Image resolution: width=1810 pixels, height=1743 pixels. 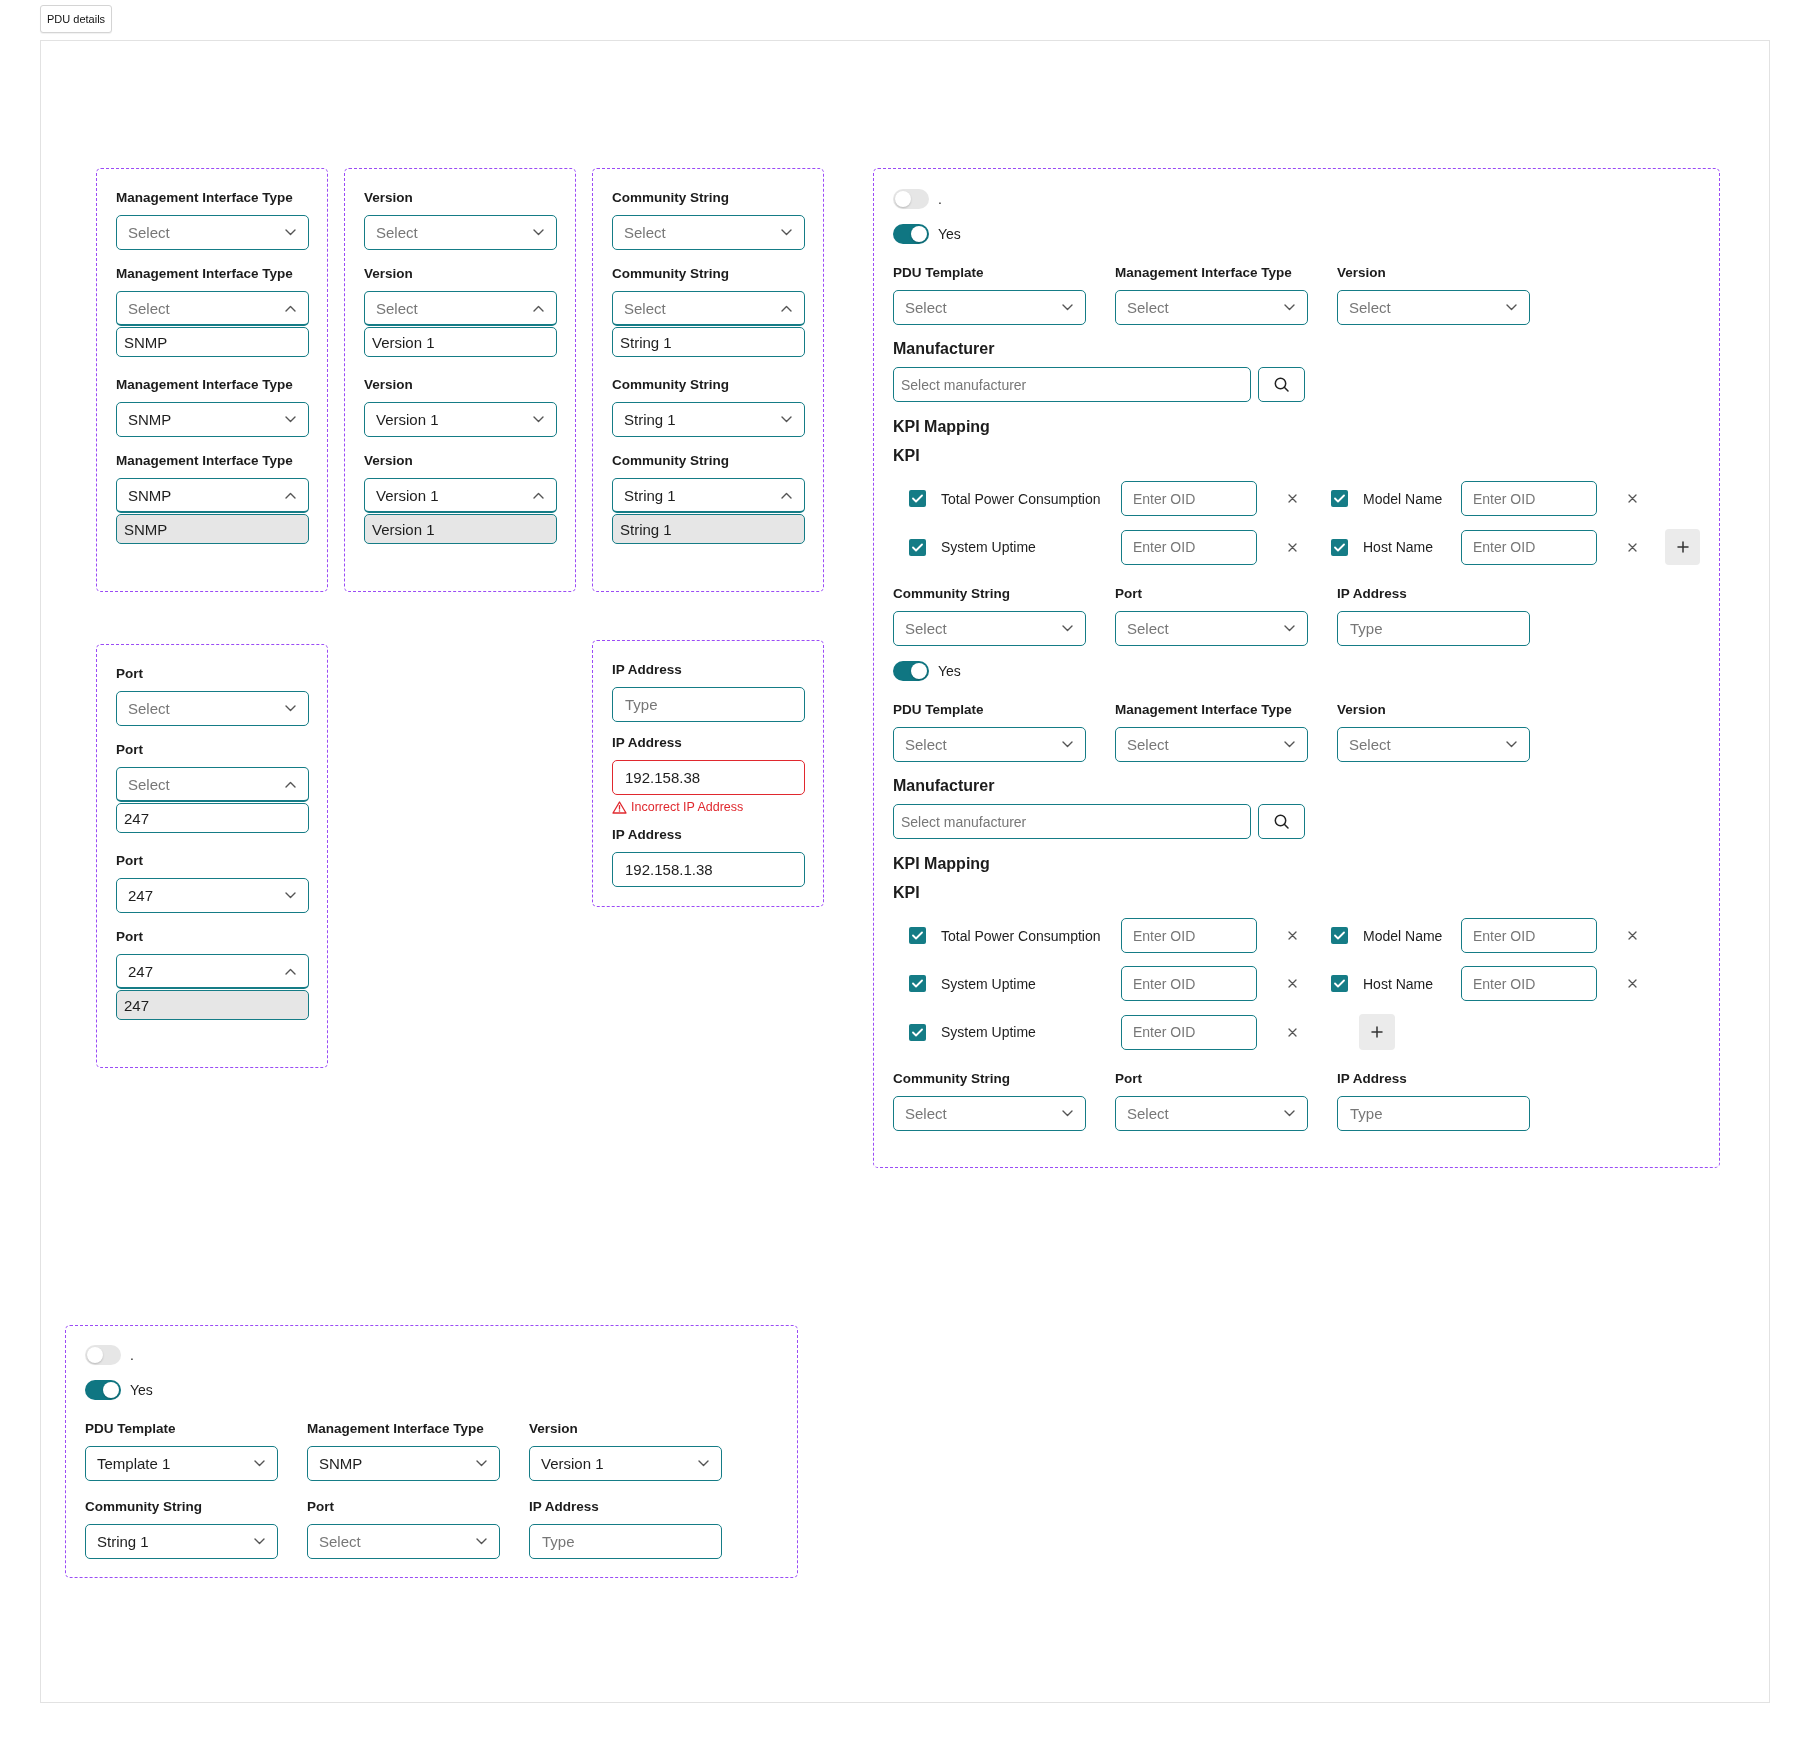 I want to click on page-tab: PDU details, so click(x=76, y=19).